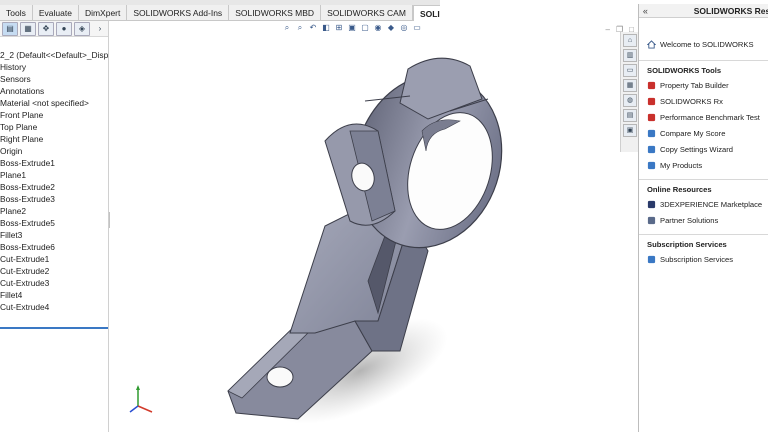  Describe the element at coordinates (539, 10) in the screenshot. I see `tab-gap` at that location.